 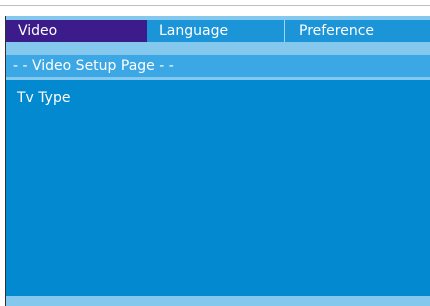 I want to click on page-header-bar: - - Video Setup Page - -, so click(x=218, y=66).